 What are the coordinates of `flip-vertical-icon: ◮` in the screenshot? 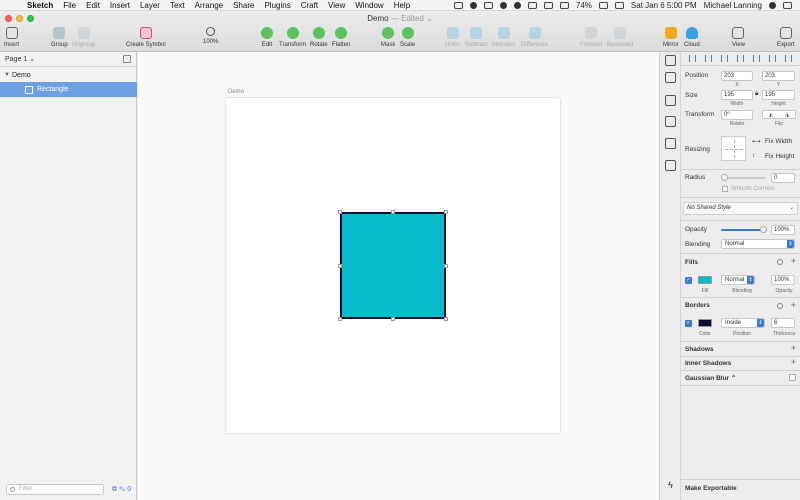 It's located at (787, 115).